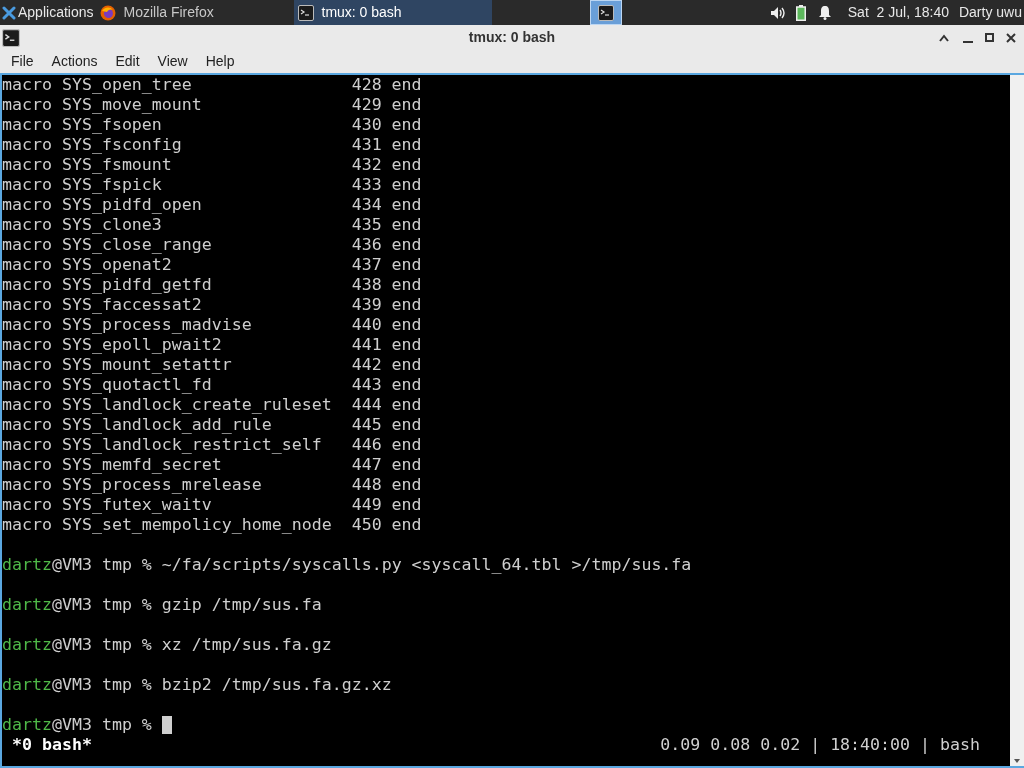 The height and width of the screenshot is (768, 1024). I want to click on output-line: macro SYS_clone3 435 end, so click(212, 225).